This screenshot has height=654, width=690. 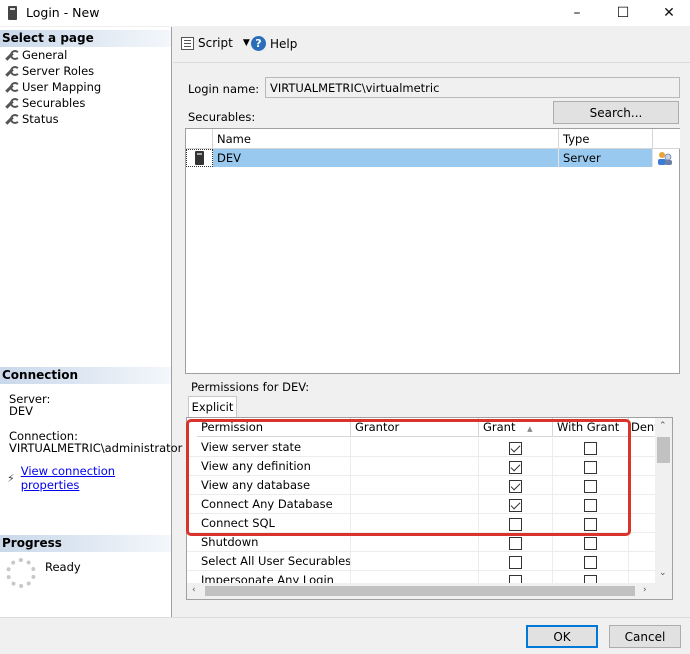 I want to click on script-label: Script, so click(x=215, y=43).